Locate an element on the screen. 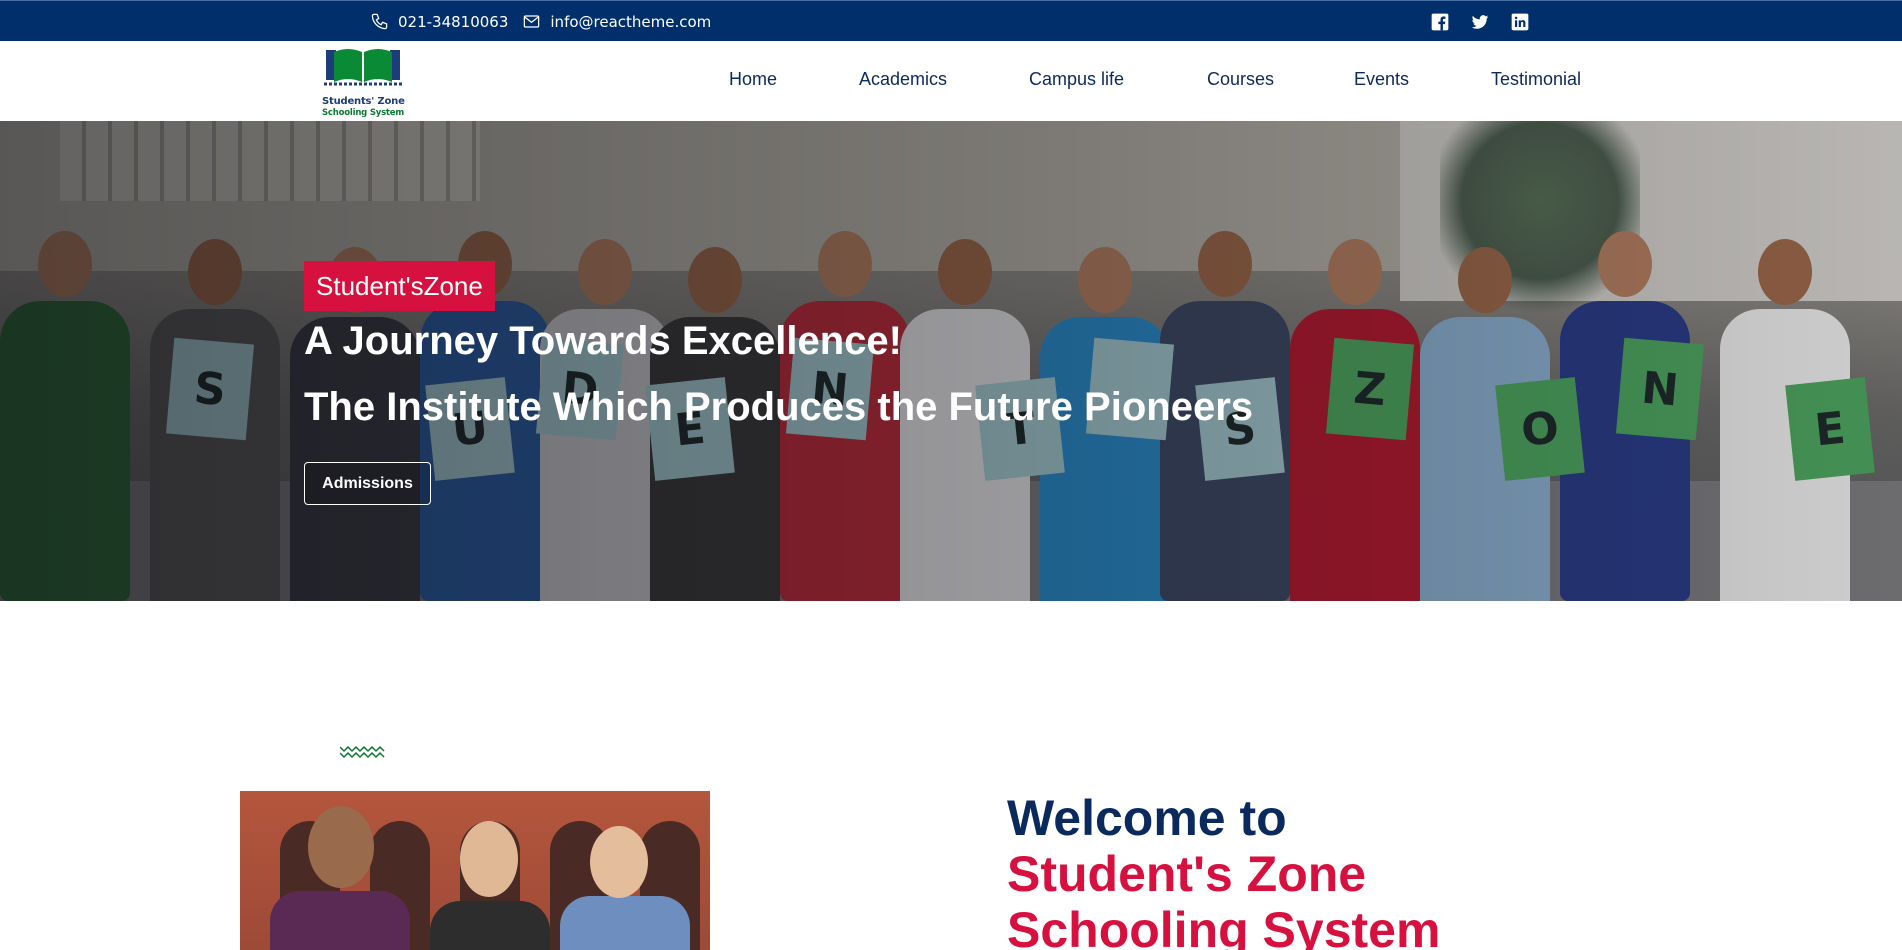 This screenshot has width=1902, height=950. welcome-students-image is located at coordinates (475, 870).